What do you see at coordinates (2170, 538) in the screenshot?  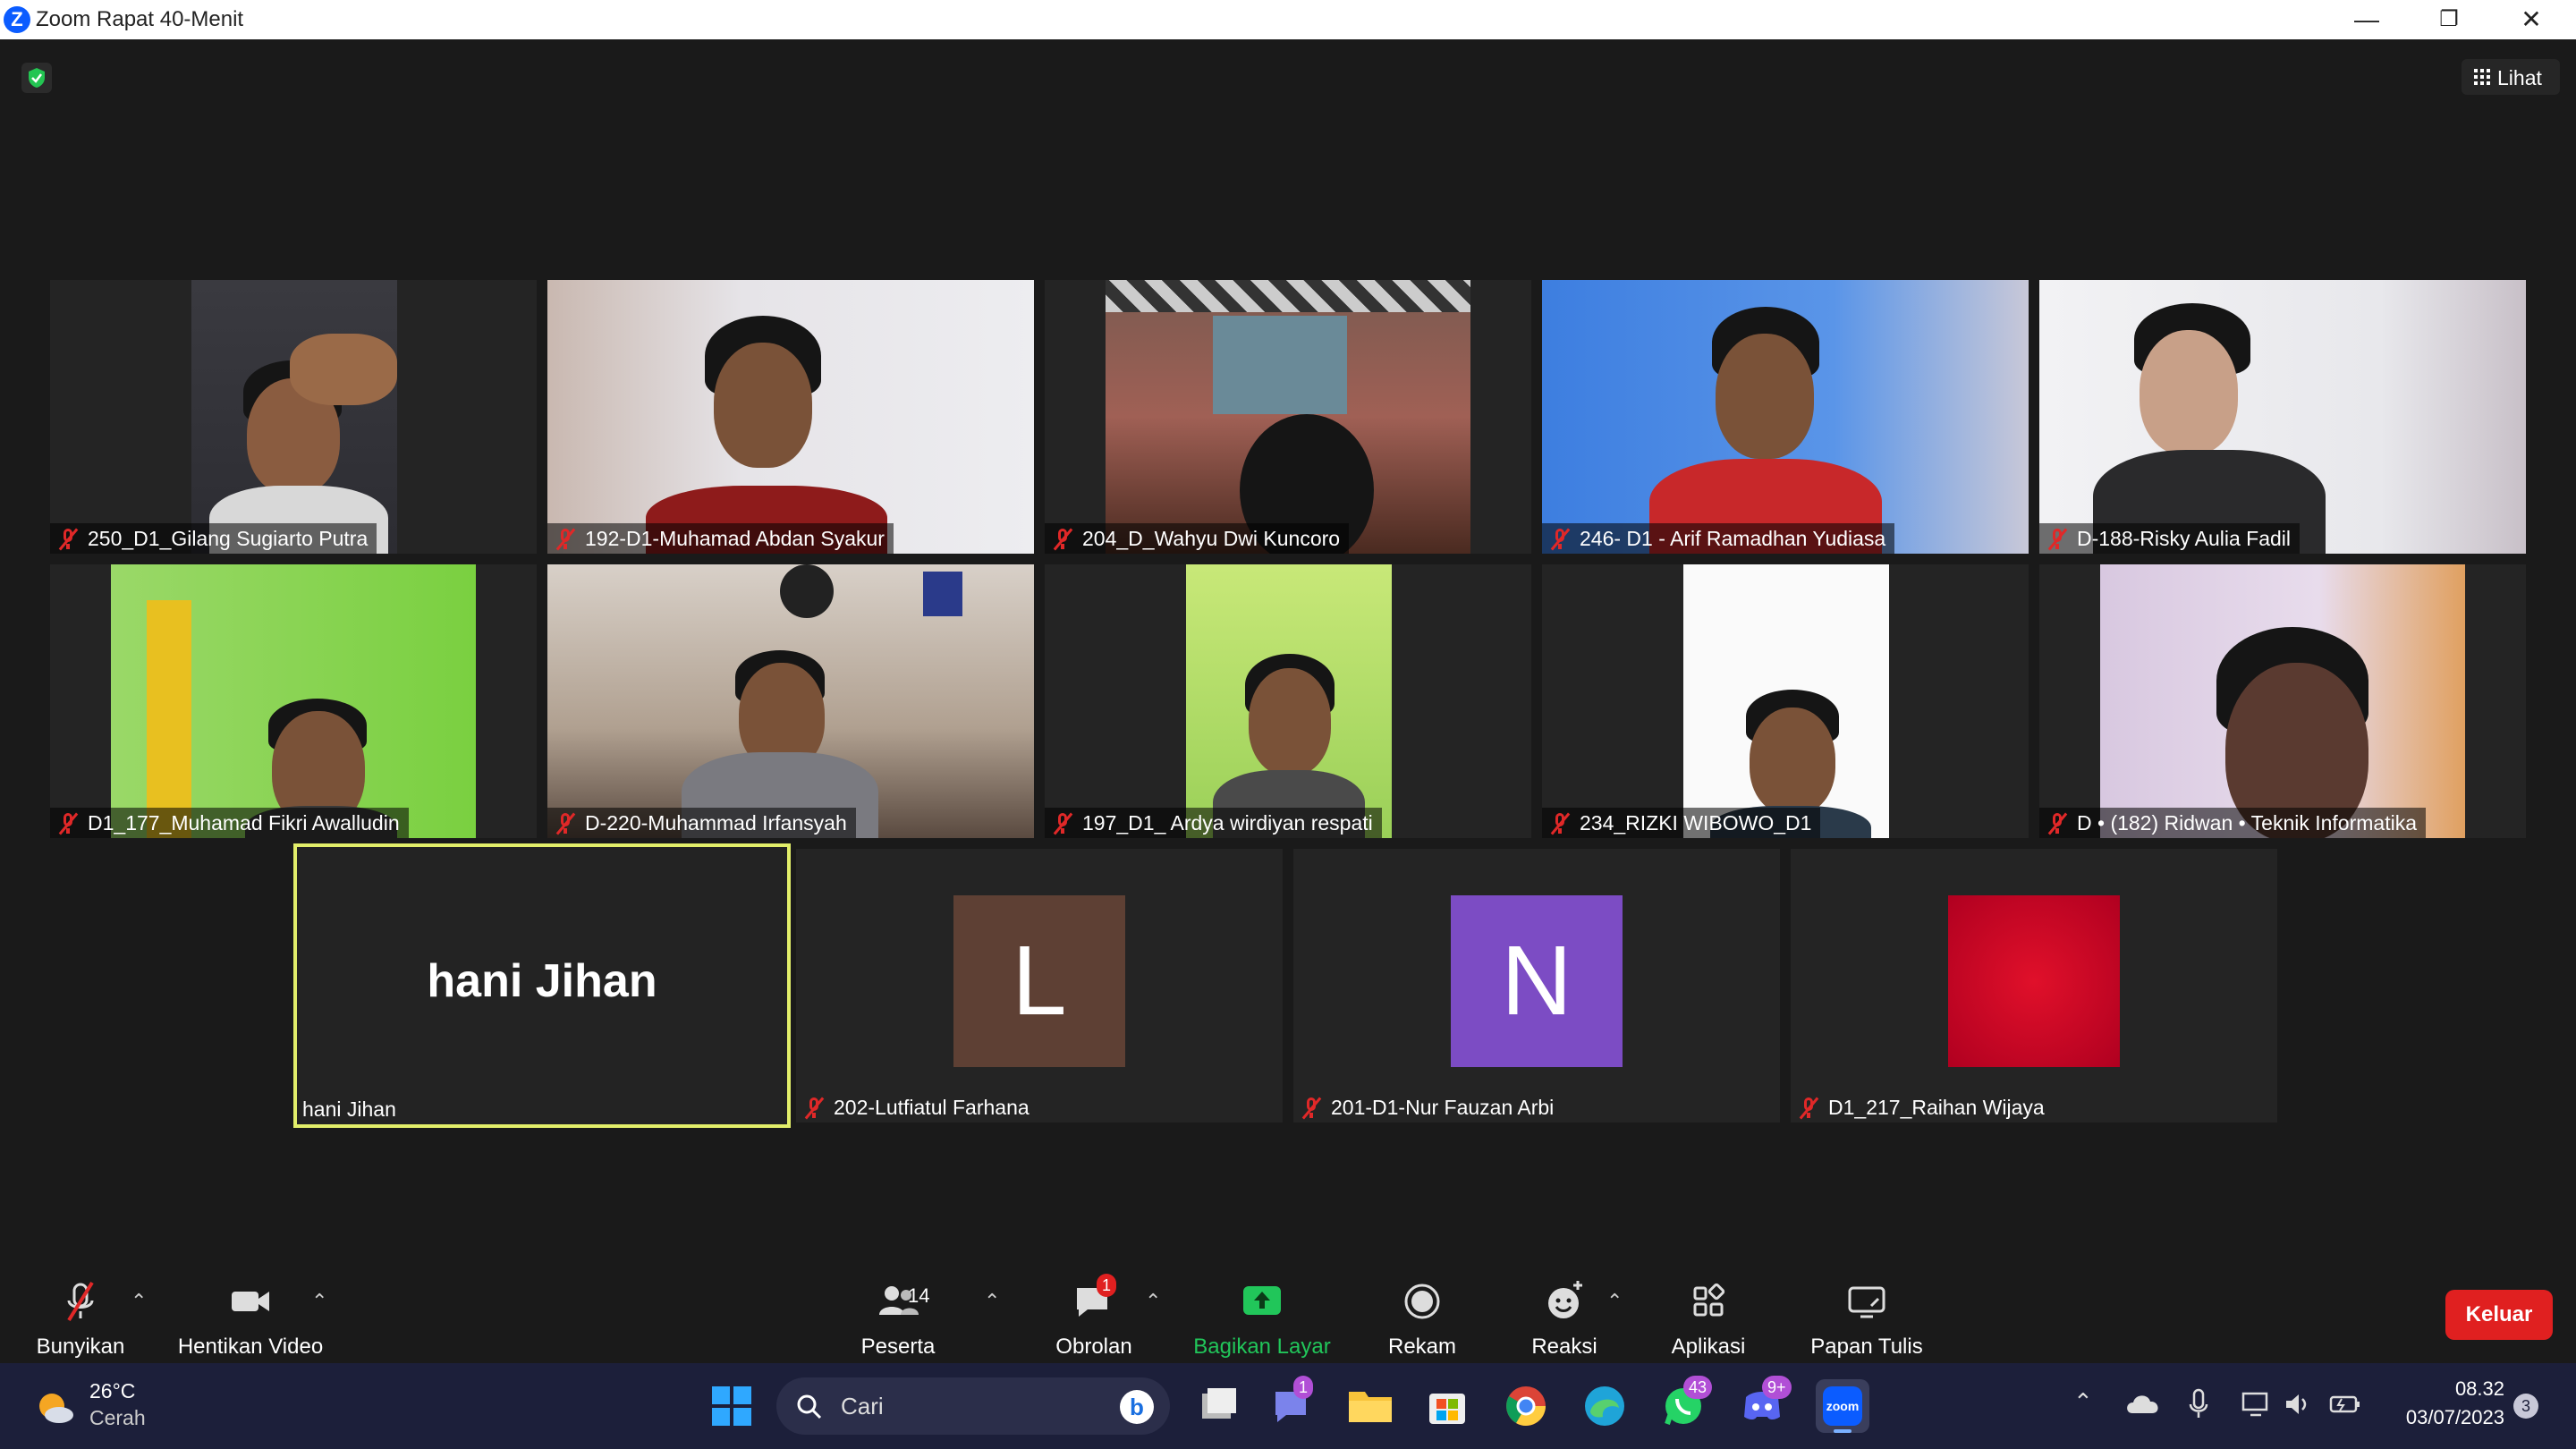 I see `participant-name-label: D-188-Risky Aulia Fadil` at bounding box center [2170, 538].